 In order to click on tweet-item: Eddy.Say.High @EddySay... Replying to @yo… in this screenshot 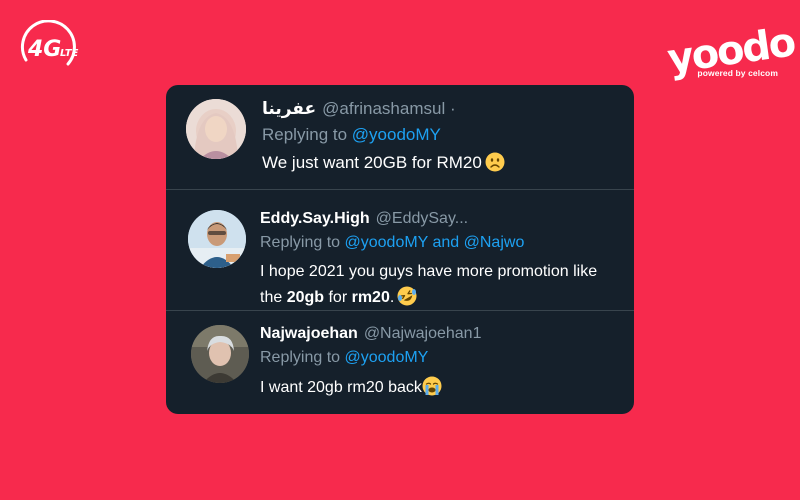, I will do `click(400, 250)`.